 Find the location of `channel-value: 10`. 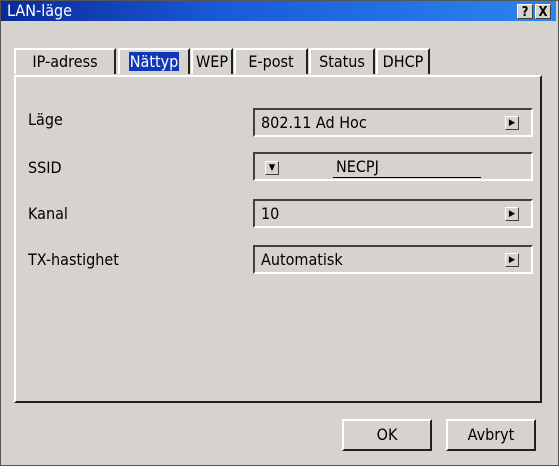

channel-value: 10 is located at coordinates (270, 213).